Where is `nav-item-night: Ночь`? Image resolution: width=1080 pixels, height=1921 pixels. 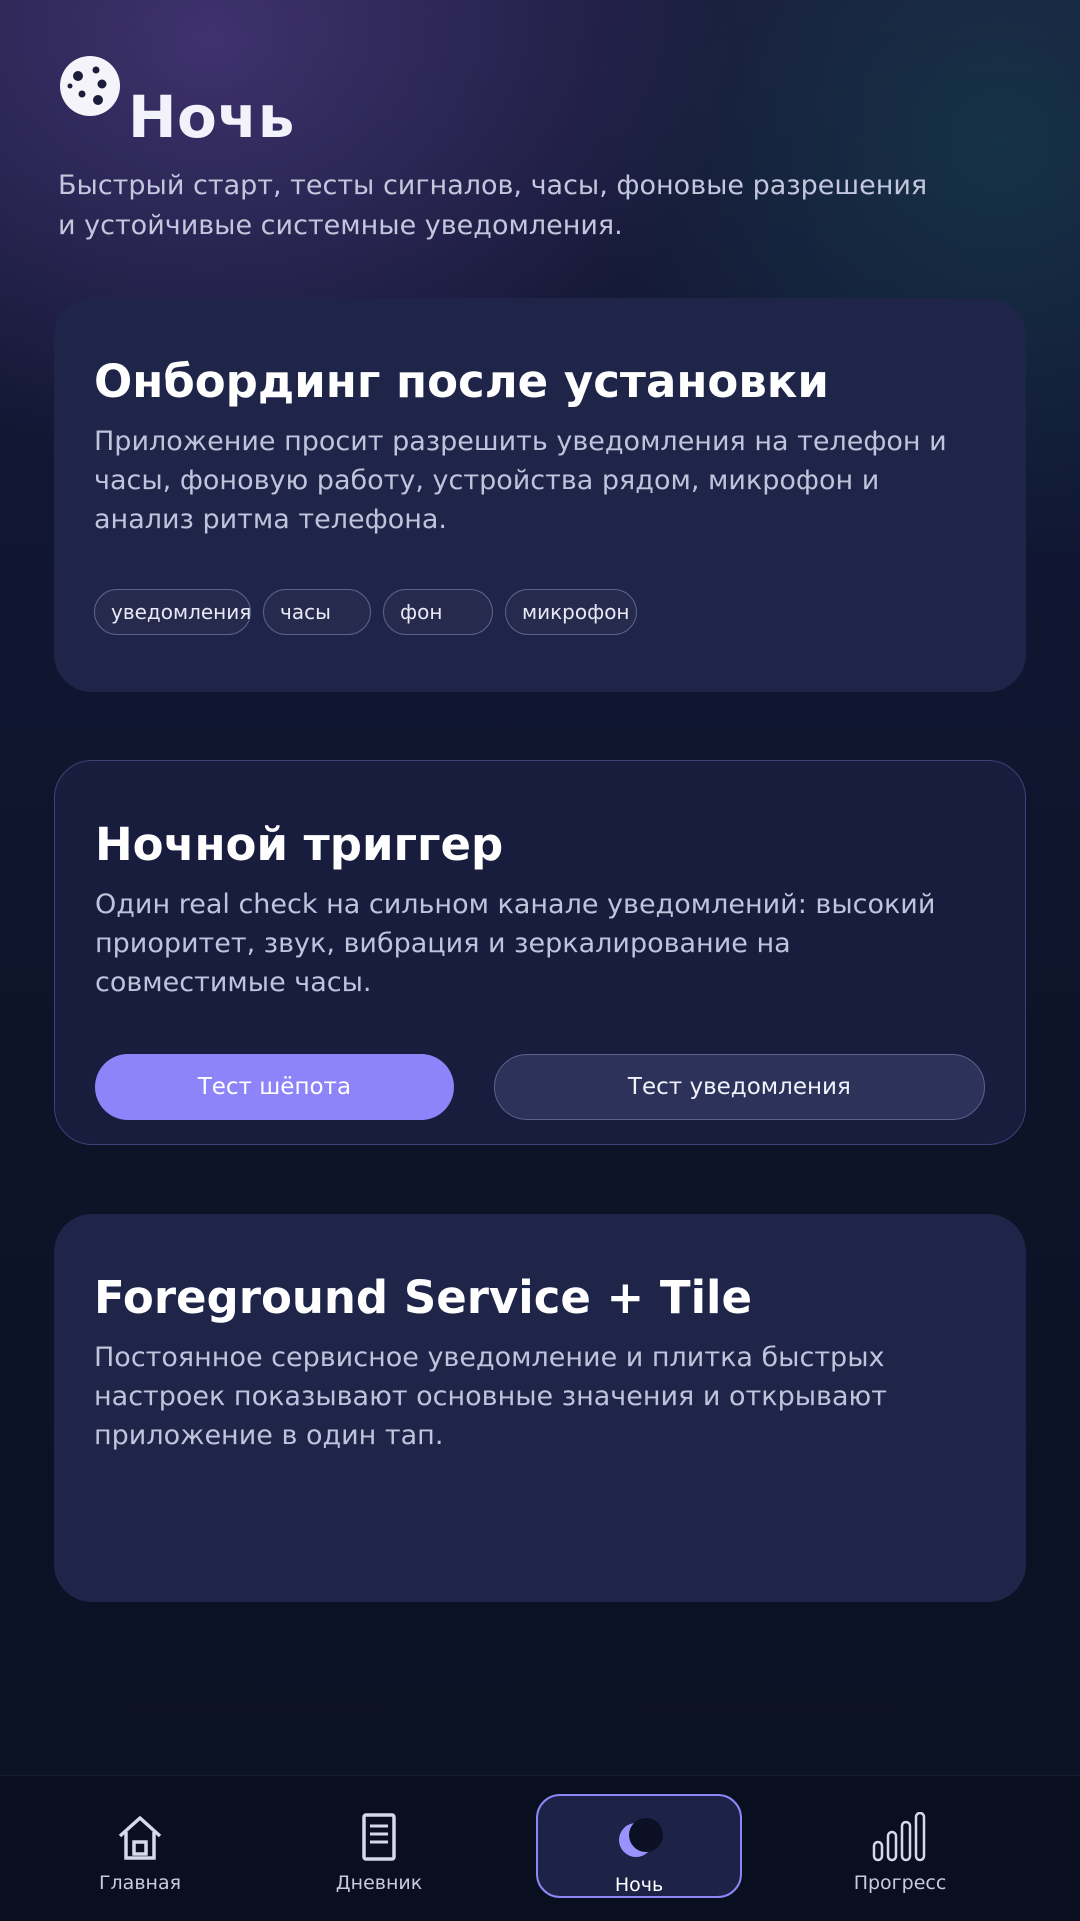
nav-item-night: Ночь is located at coordinates (639, 1846).